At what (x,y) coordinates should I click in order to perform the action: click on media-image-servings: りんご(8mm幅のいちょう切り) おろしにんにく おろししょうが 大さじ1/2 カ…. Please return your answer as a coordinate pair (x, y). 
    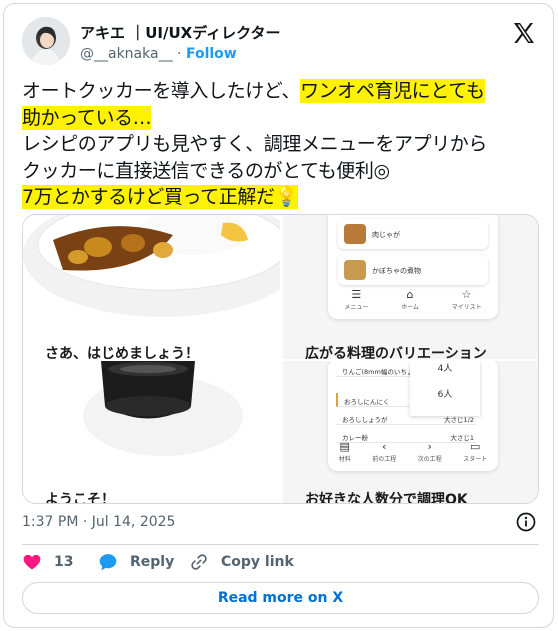
    Looking at the image, I should click on (410, 432).